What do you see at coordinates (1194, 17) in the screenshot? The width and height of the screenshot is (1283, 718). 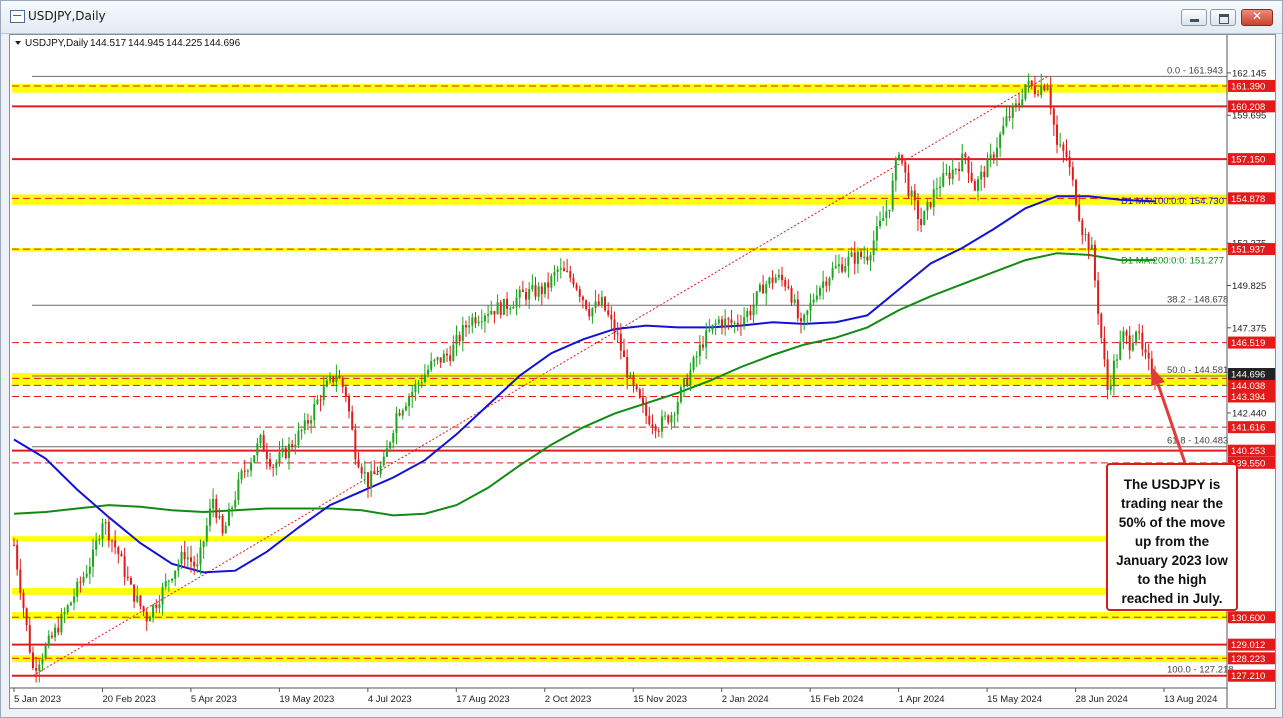 I see `minimize-button` at bounding box center [1194, 17].